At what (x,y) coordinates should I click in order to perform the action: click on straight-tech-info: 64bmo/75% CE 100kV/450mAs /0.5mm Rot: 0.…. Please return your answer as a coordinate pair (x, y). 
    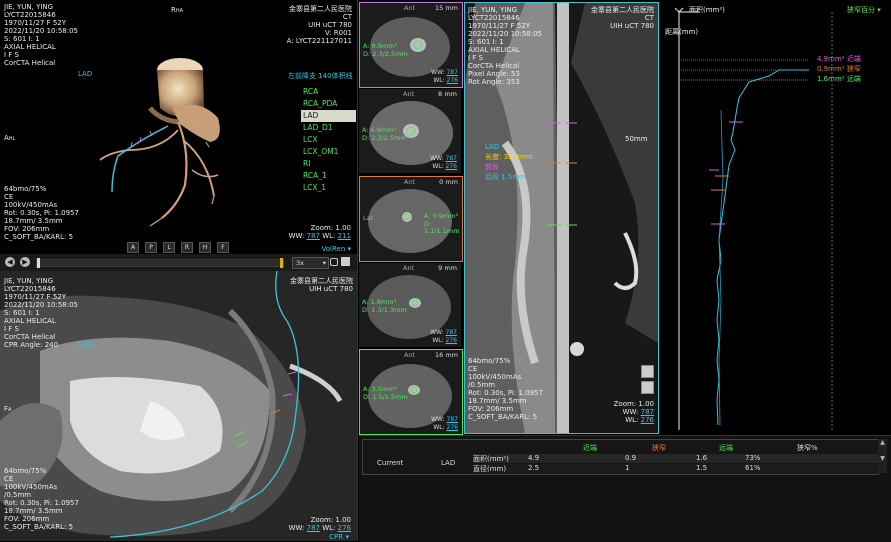
    Looking at the image, I should click on (505, 389).